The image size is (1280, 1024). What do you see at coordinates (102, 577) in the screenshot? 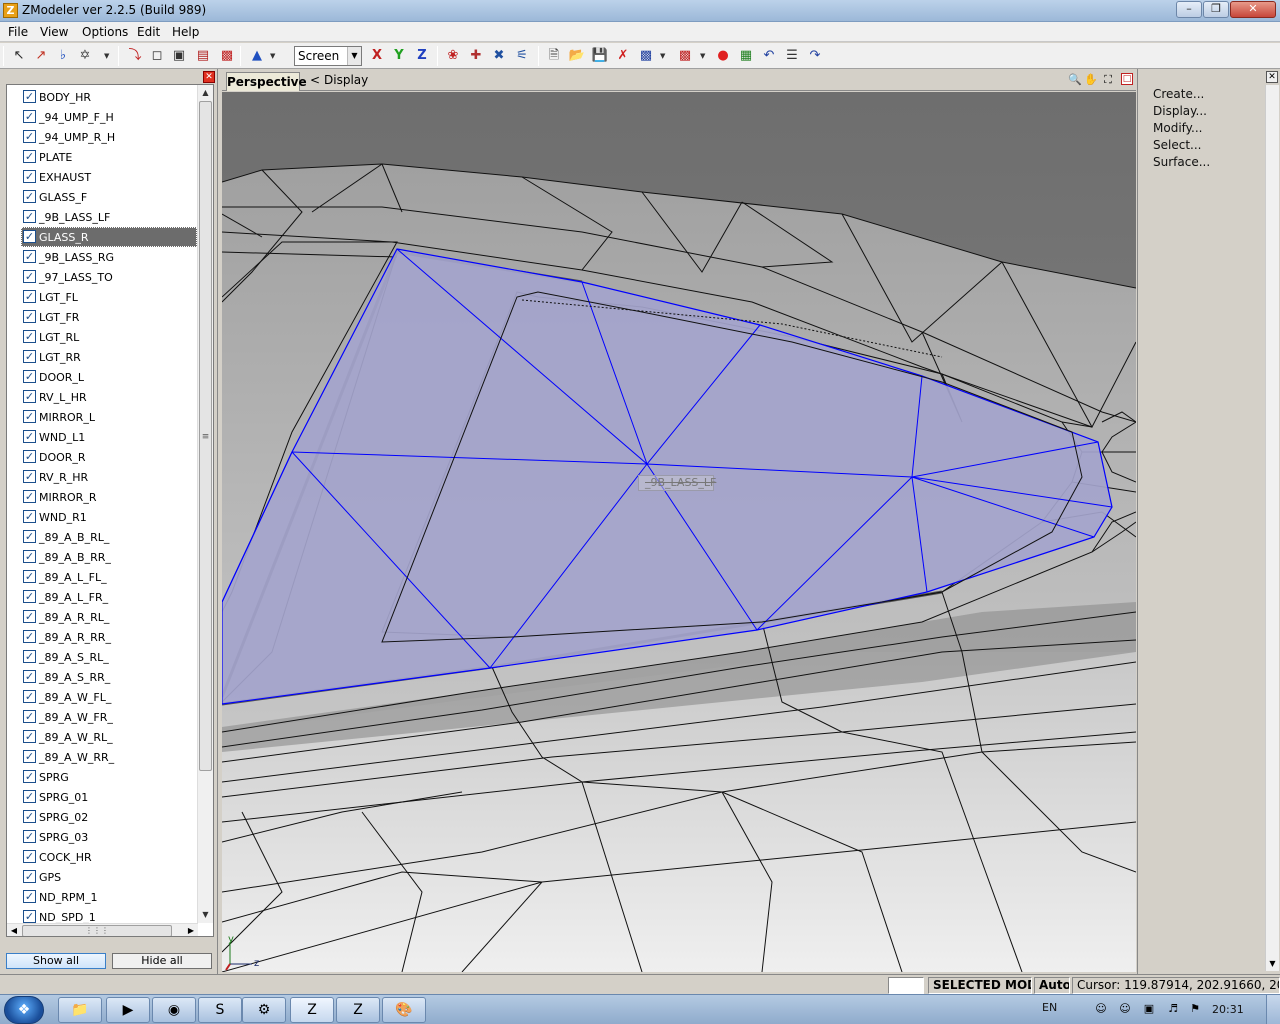
I see `object-list-item: ✓ _89_A_L_FL_` at bounding box center [102, 577].